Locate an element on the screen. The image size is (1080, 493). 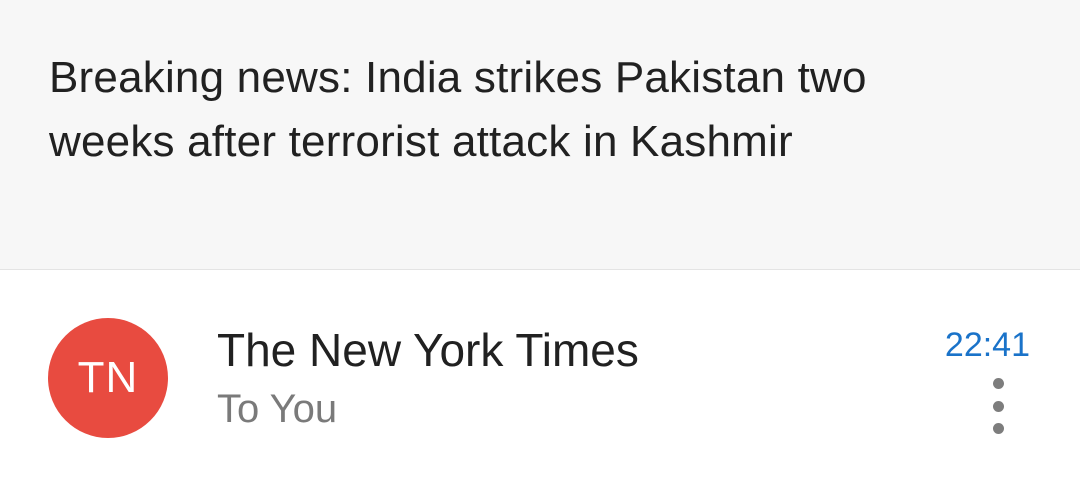
recipient-label: To You is located at coordinates (277, 409).